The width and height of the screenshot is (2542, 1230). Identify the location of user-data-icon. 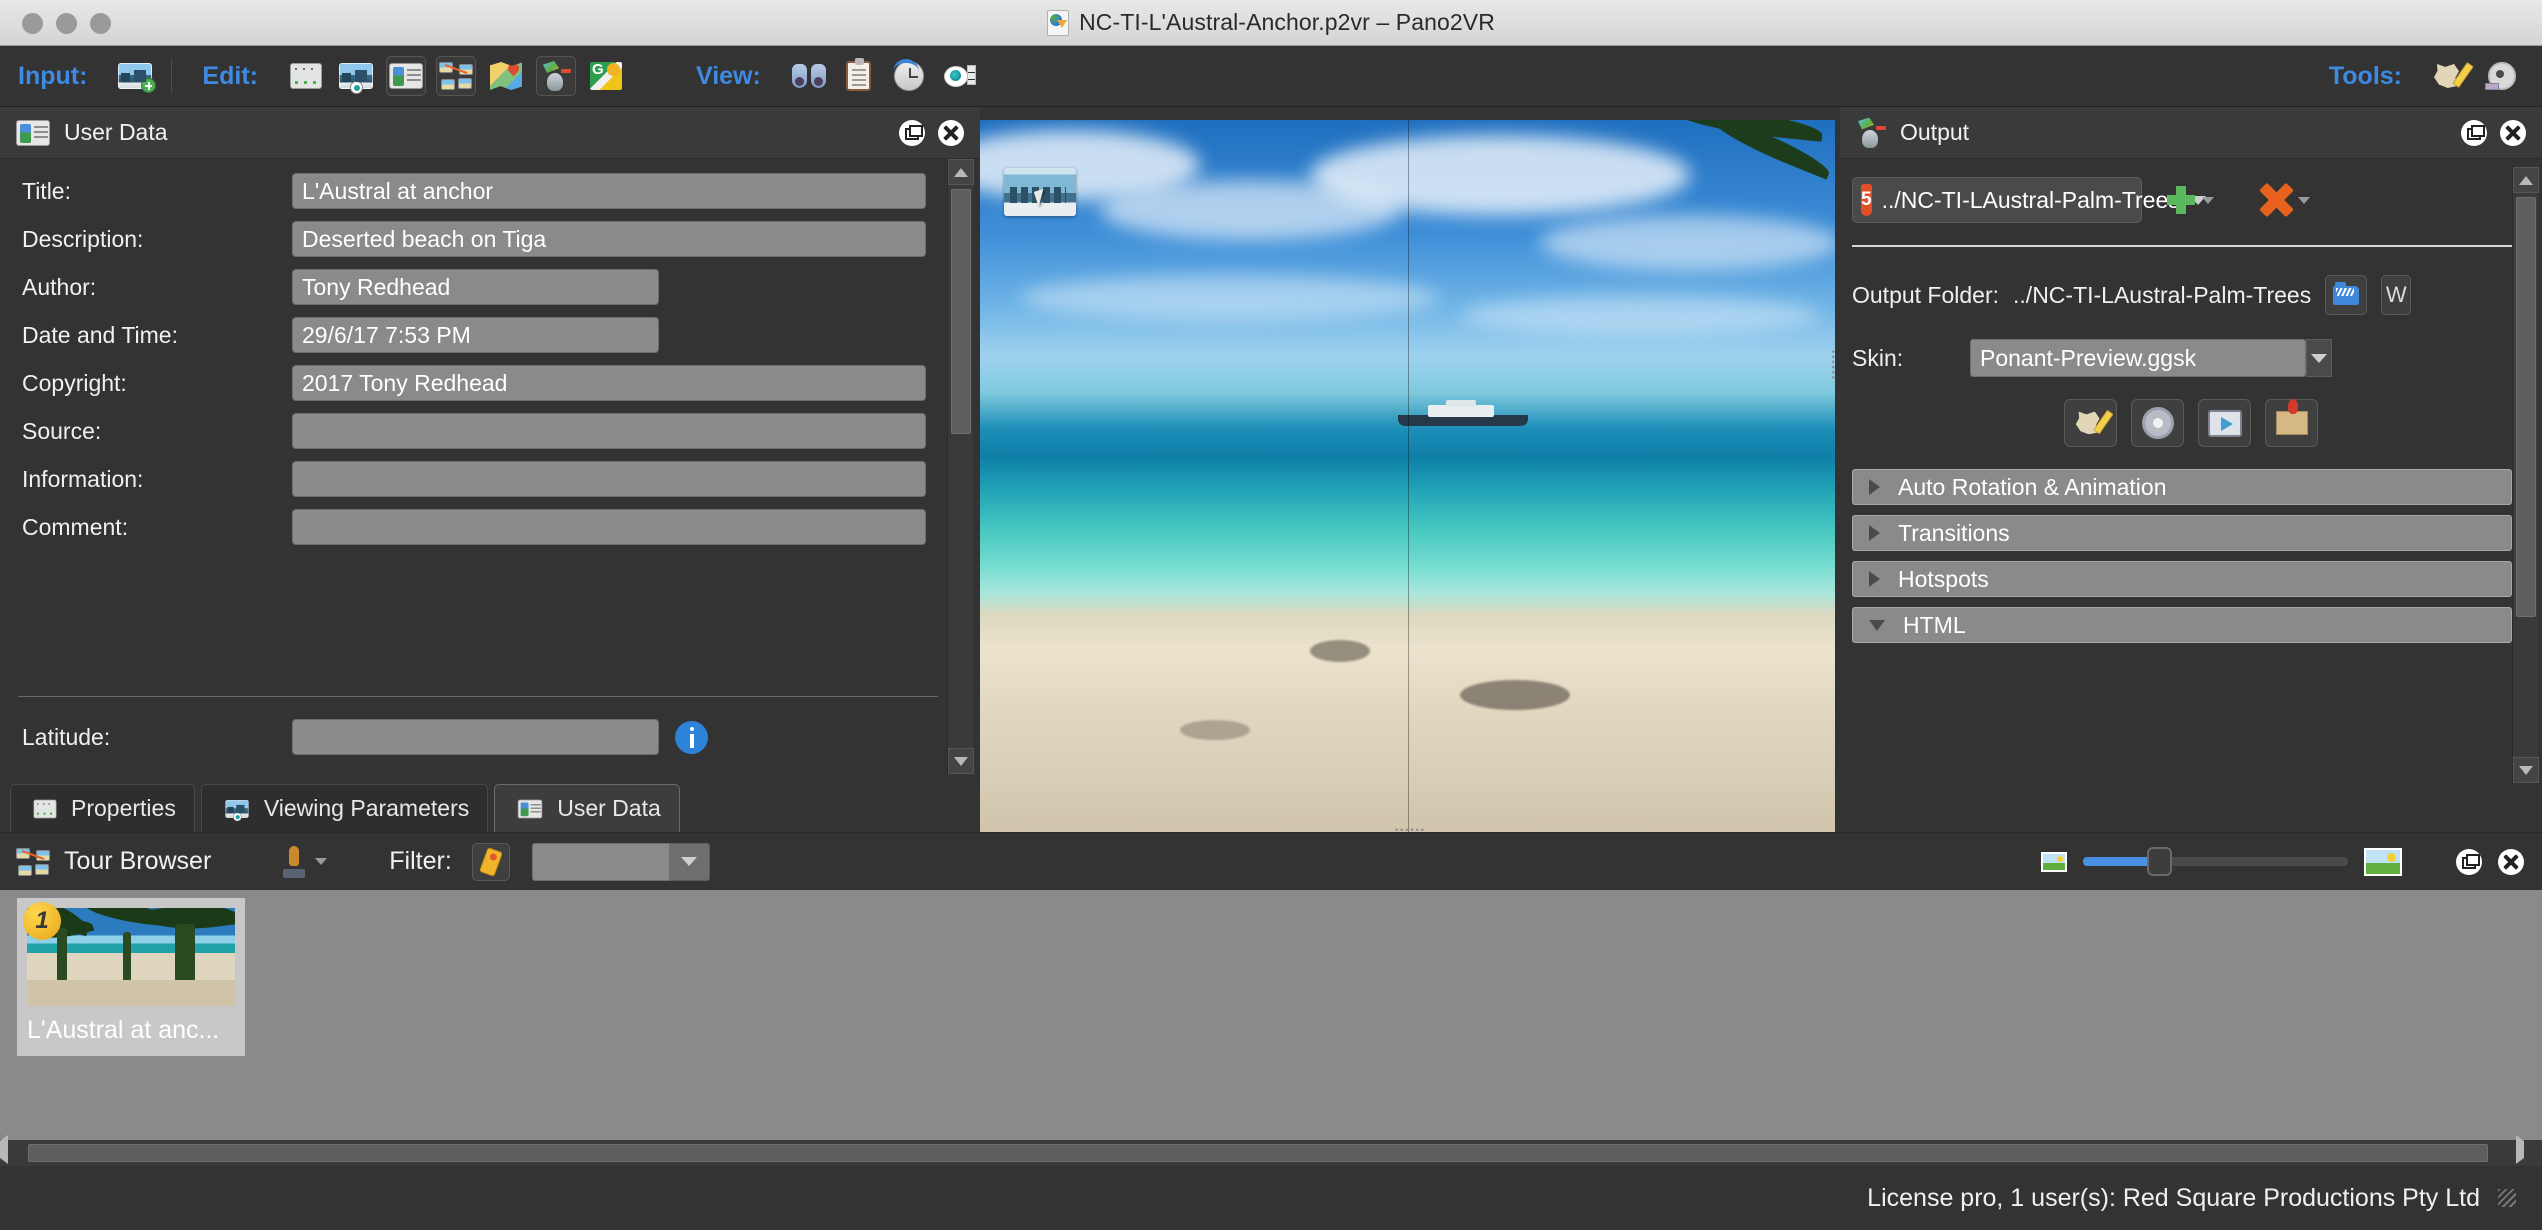
(405, 76).